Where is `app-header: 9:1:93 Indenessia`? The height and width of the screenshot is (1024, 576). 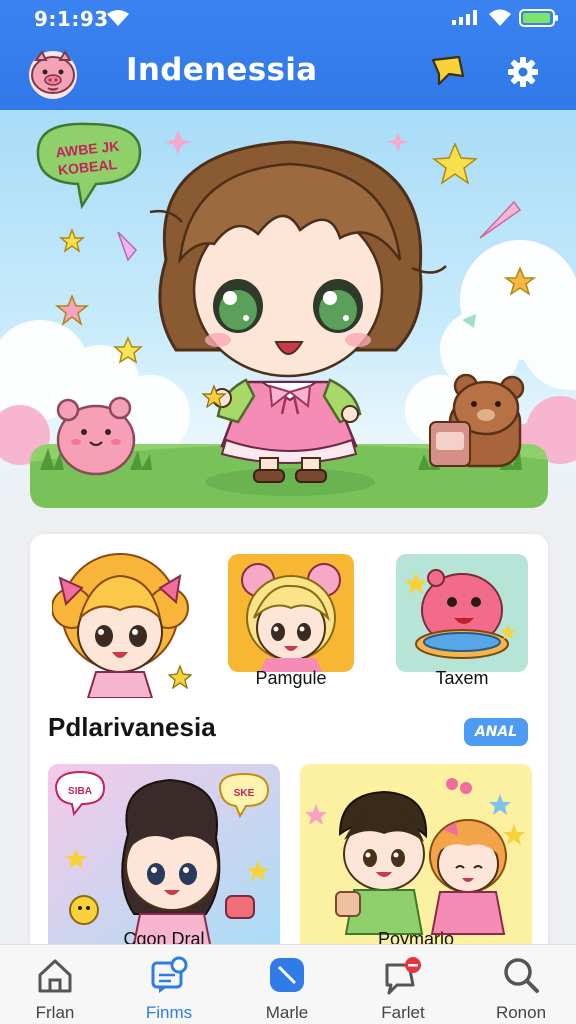
app-header: 9:1:93 Indenessia is located at coordinates (288, 55).